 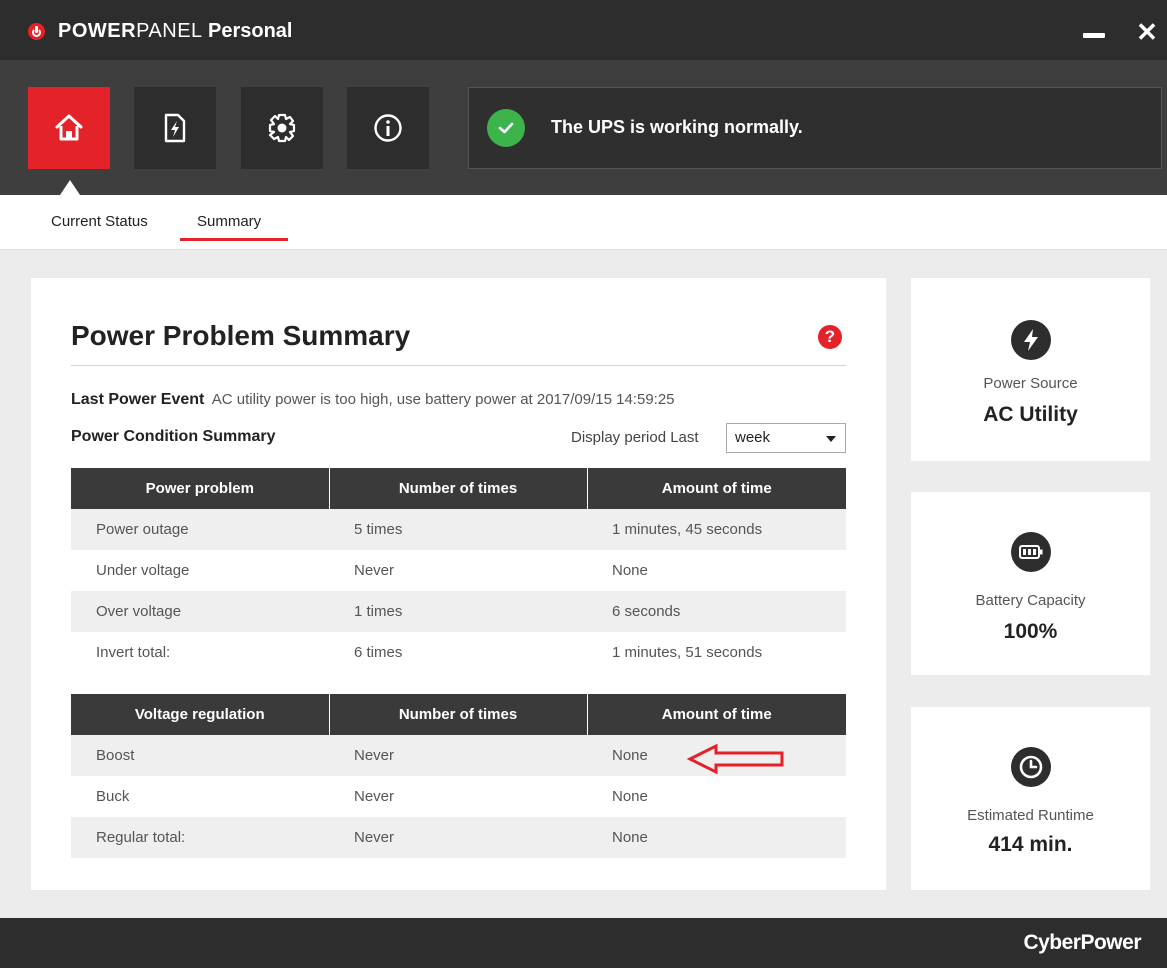 I want to click on gear-icon, so click(x=282, y=128).